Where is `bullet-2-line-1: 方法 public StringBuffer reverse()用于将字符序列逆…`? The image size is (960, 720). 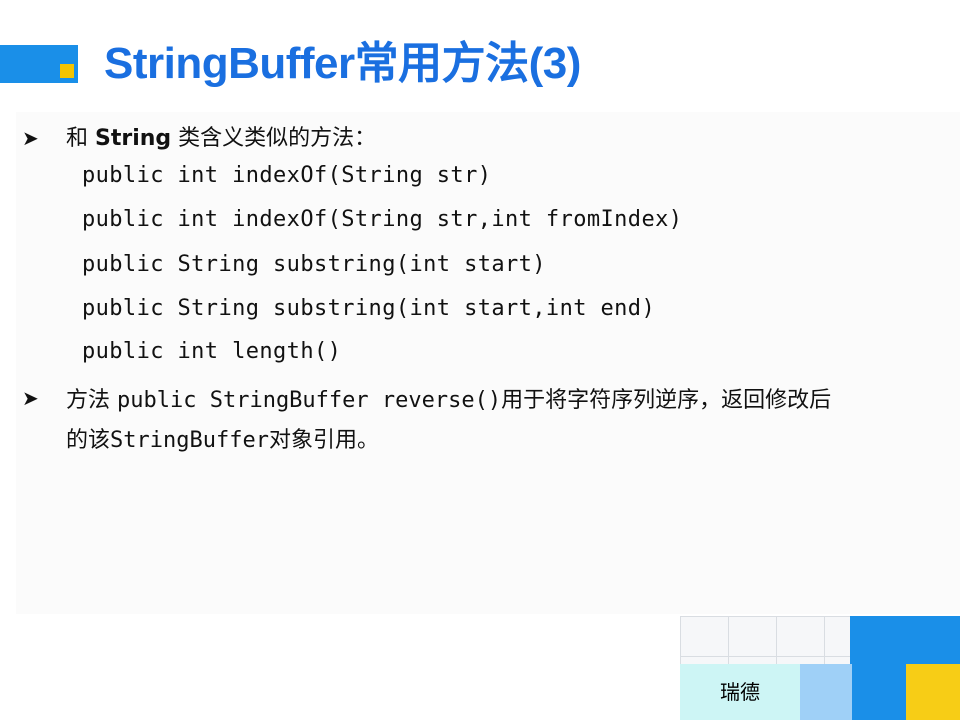
bullet-2-line-1: 方法 public StringBuffer reverse()用于将字符序列逆… is located at coordinates (448, 398).